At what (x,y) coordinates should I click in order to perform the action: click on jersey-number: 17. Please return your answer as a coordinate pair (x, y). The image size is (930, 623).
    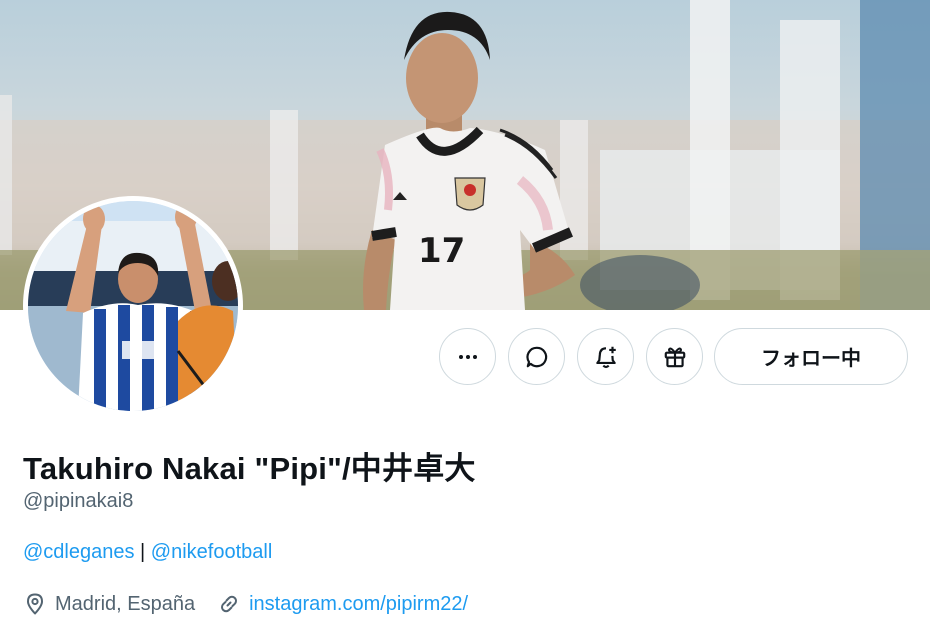
    Looking at the image, I should click on (441, 251).